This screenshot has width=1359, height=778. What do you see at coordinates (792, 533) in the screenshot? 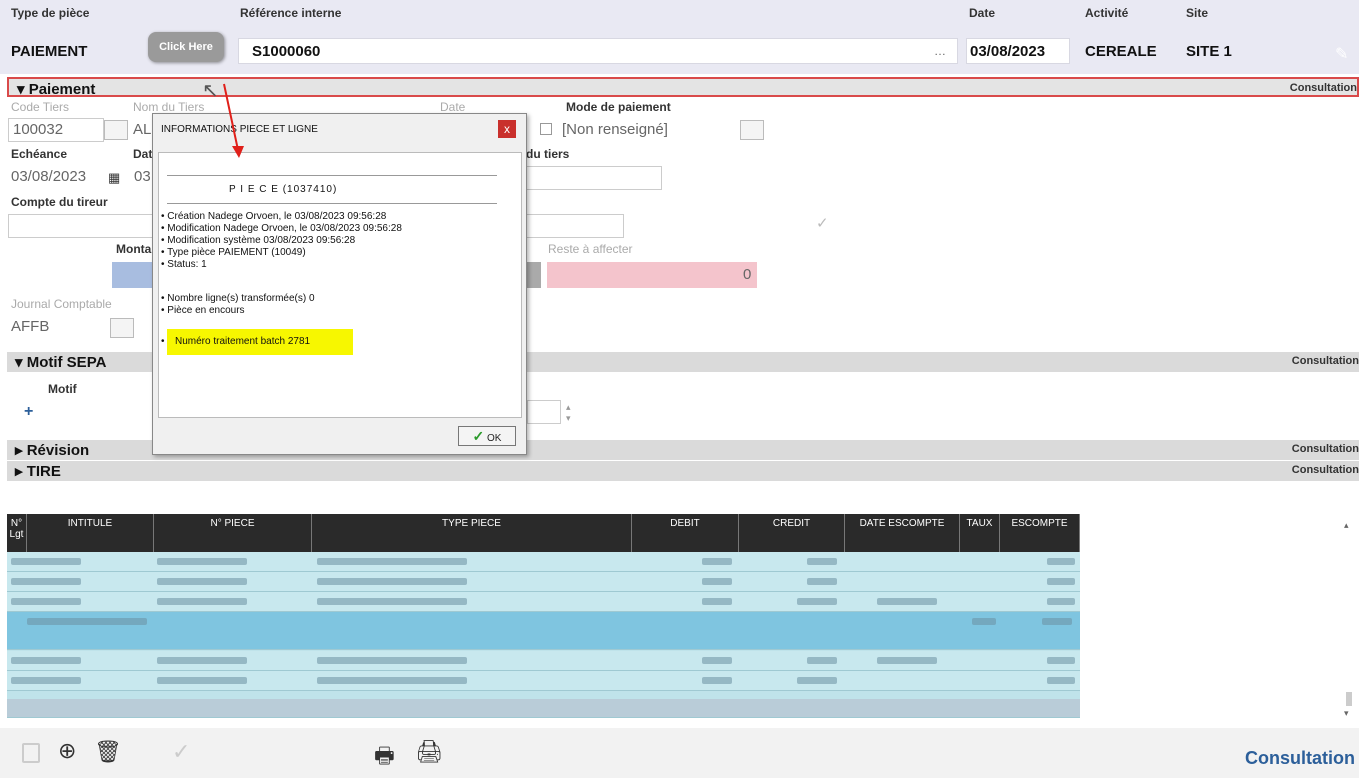
I see `col-header: CREDIT` at bounding box center [792, 533].